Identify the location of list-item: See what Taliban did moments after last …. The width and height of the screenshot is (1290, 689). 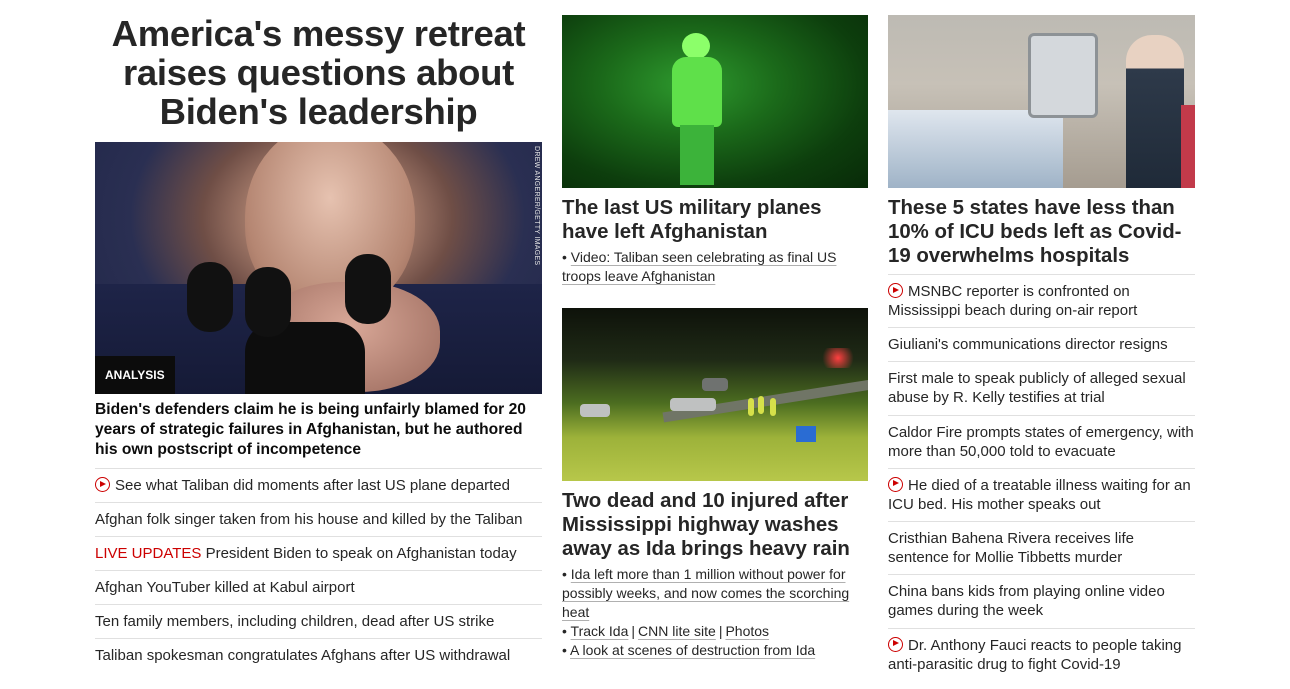
(318, 485).